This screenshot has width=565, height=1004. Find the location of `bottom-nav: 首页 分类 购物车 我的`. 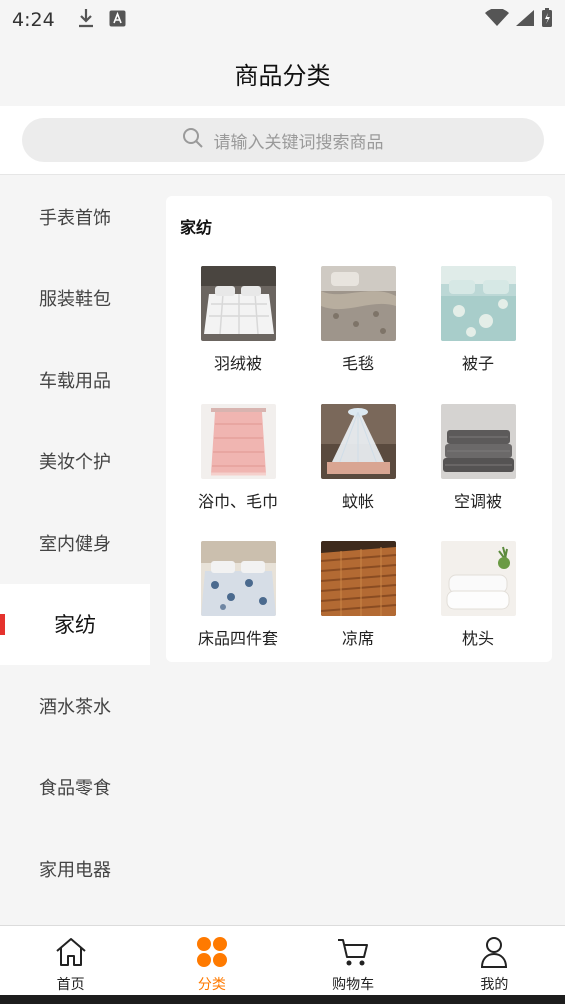

bottom-nav: 首页 分类 购物车 我的 is located at coordinates (282, 960).